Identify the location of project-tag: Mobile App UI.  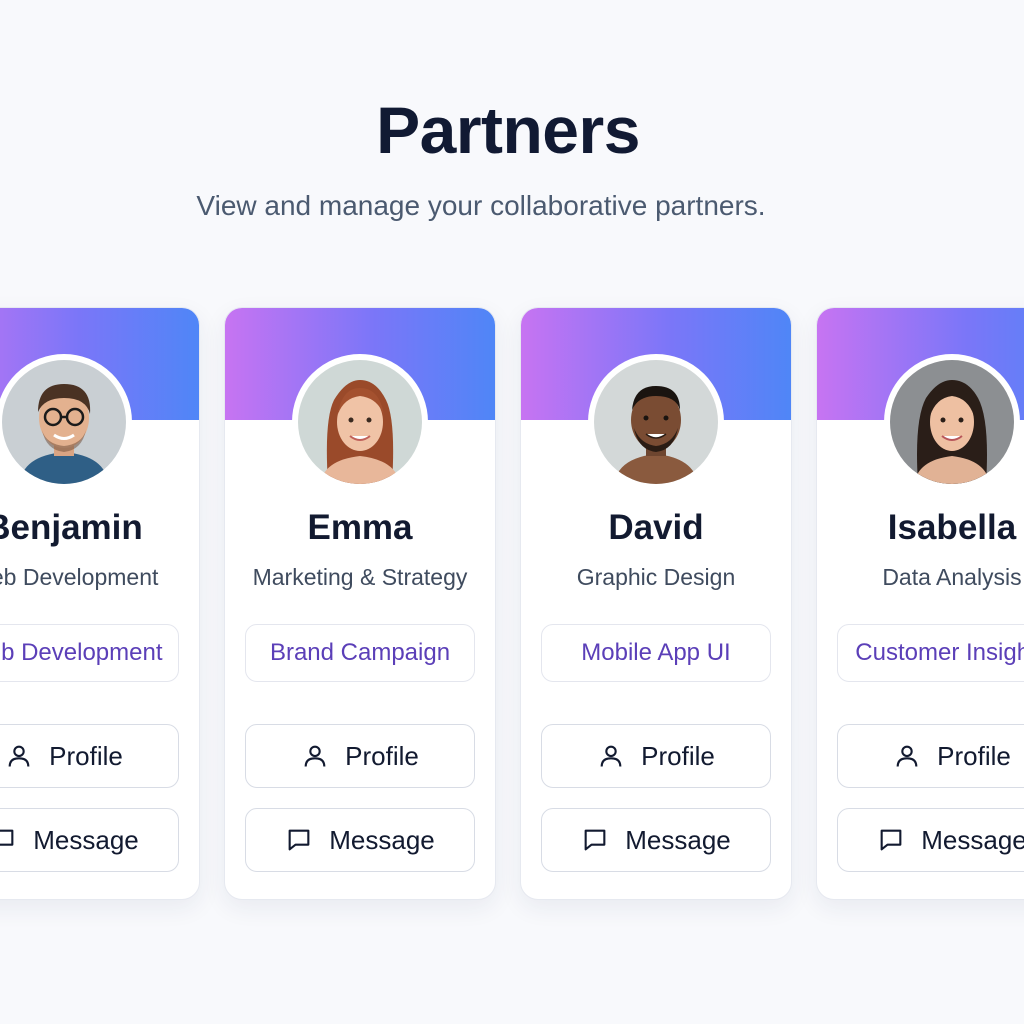
(656, 653).